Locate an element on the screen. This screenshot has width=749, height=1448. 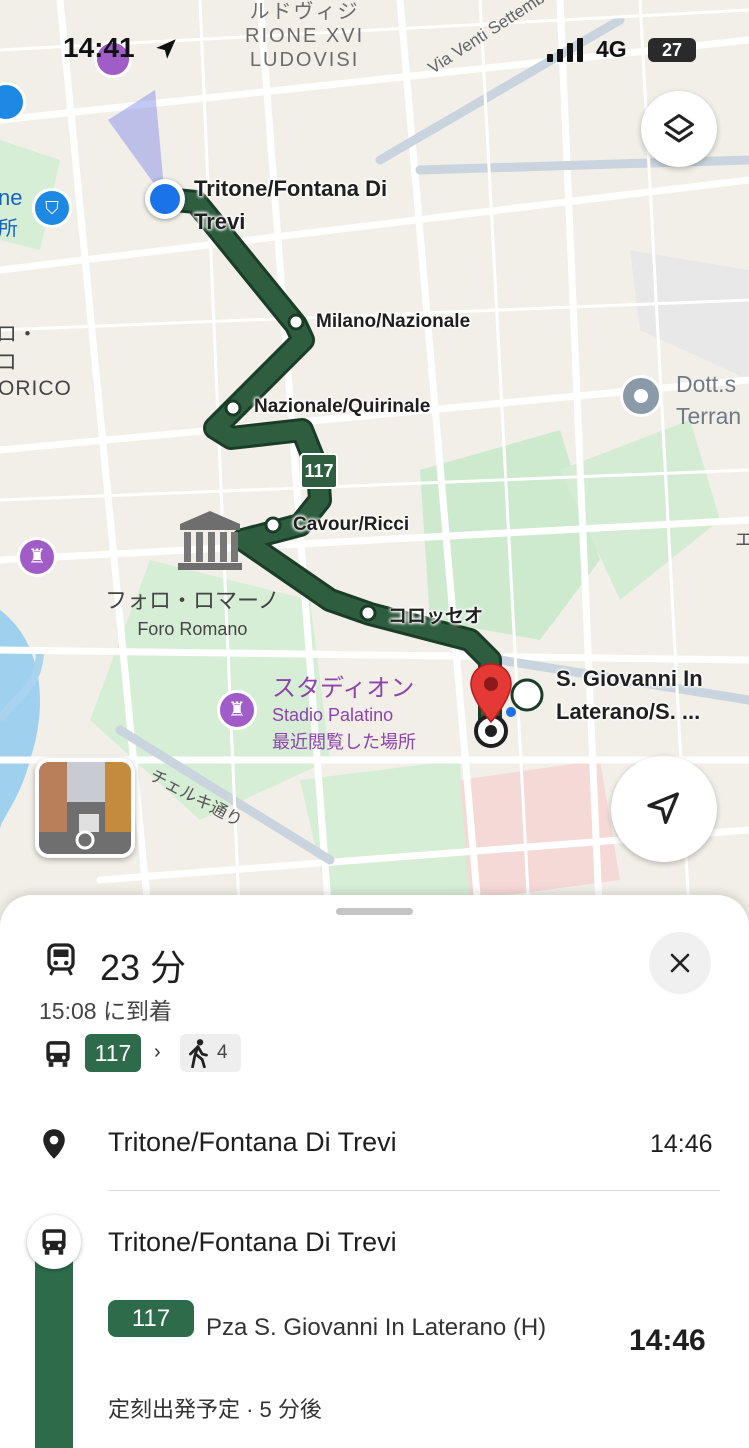
stop-label-start: Tritone/Fontana Di Trevi is located at coordinates (319, 205).